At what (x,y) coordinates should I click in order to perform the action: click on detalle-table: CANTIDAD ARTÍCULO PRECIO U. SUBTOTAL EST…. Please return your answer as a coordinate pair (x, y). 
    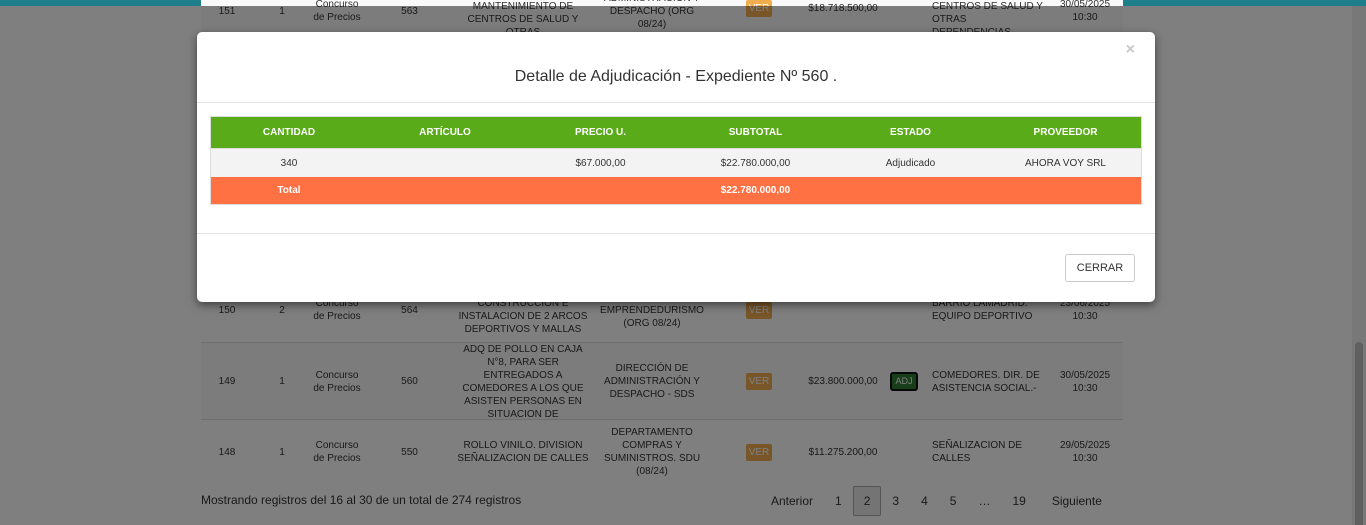
    Looking at the image, I should click on (676, 160).